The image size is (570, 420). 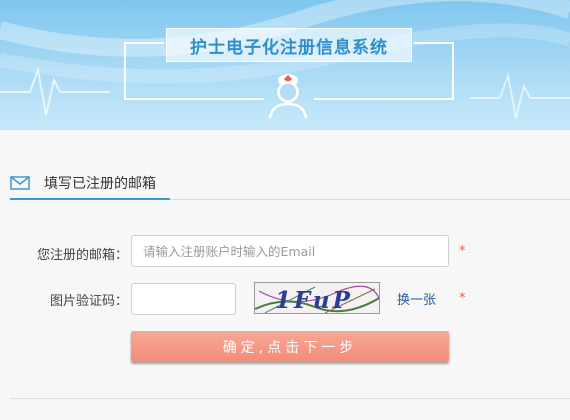 I want to click on heartbeat-line-right, so click(x=520, y=95).